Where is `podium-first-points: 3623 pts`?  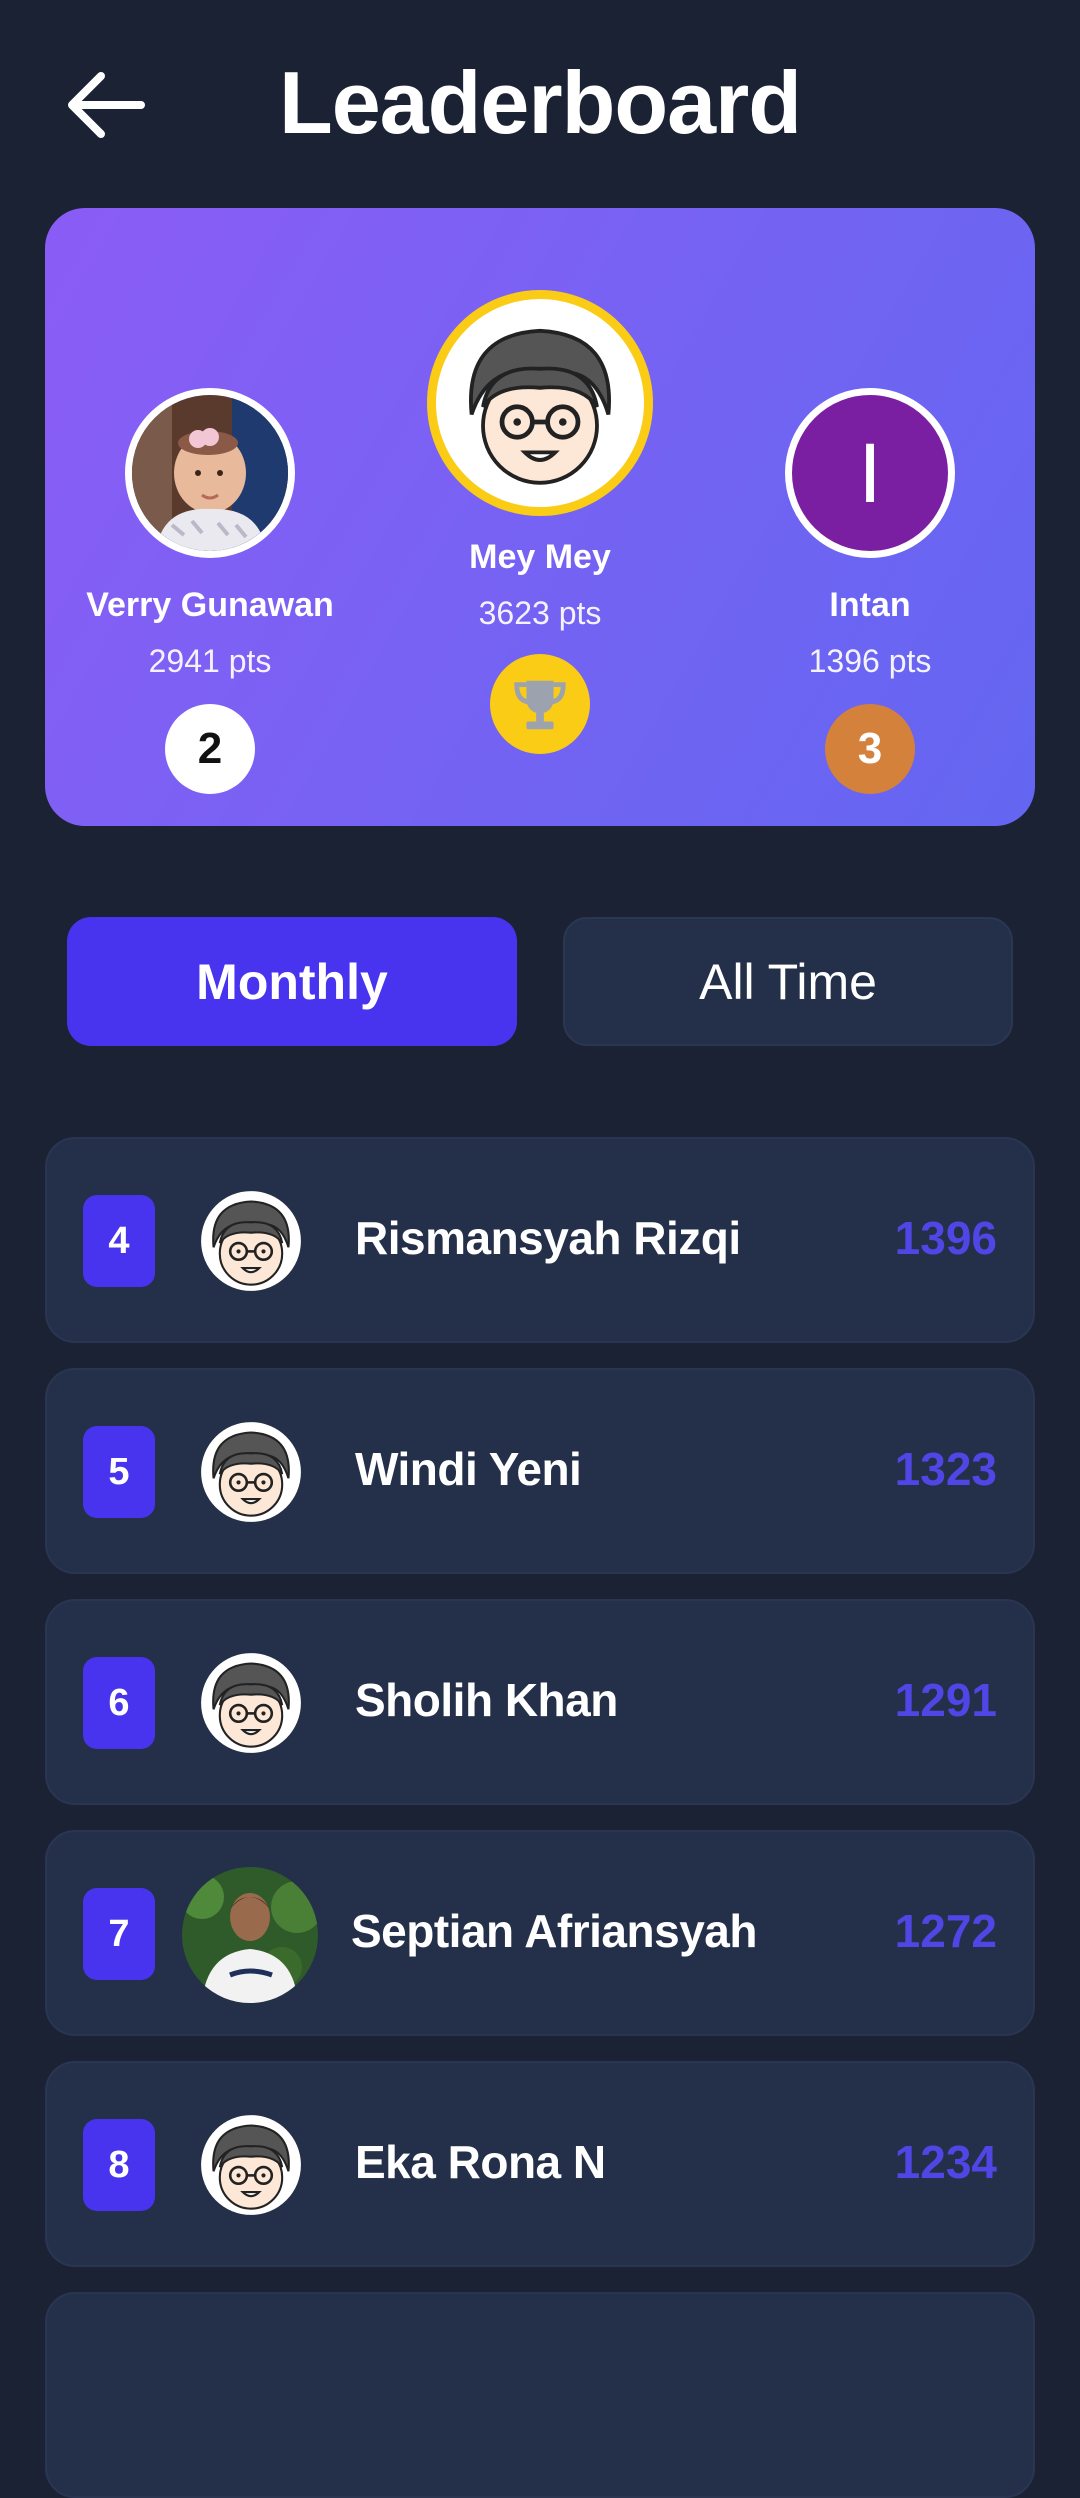
podium-first-points: 3623 pts is located at coordinates (540, 613).